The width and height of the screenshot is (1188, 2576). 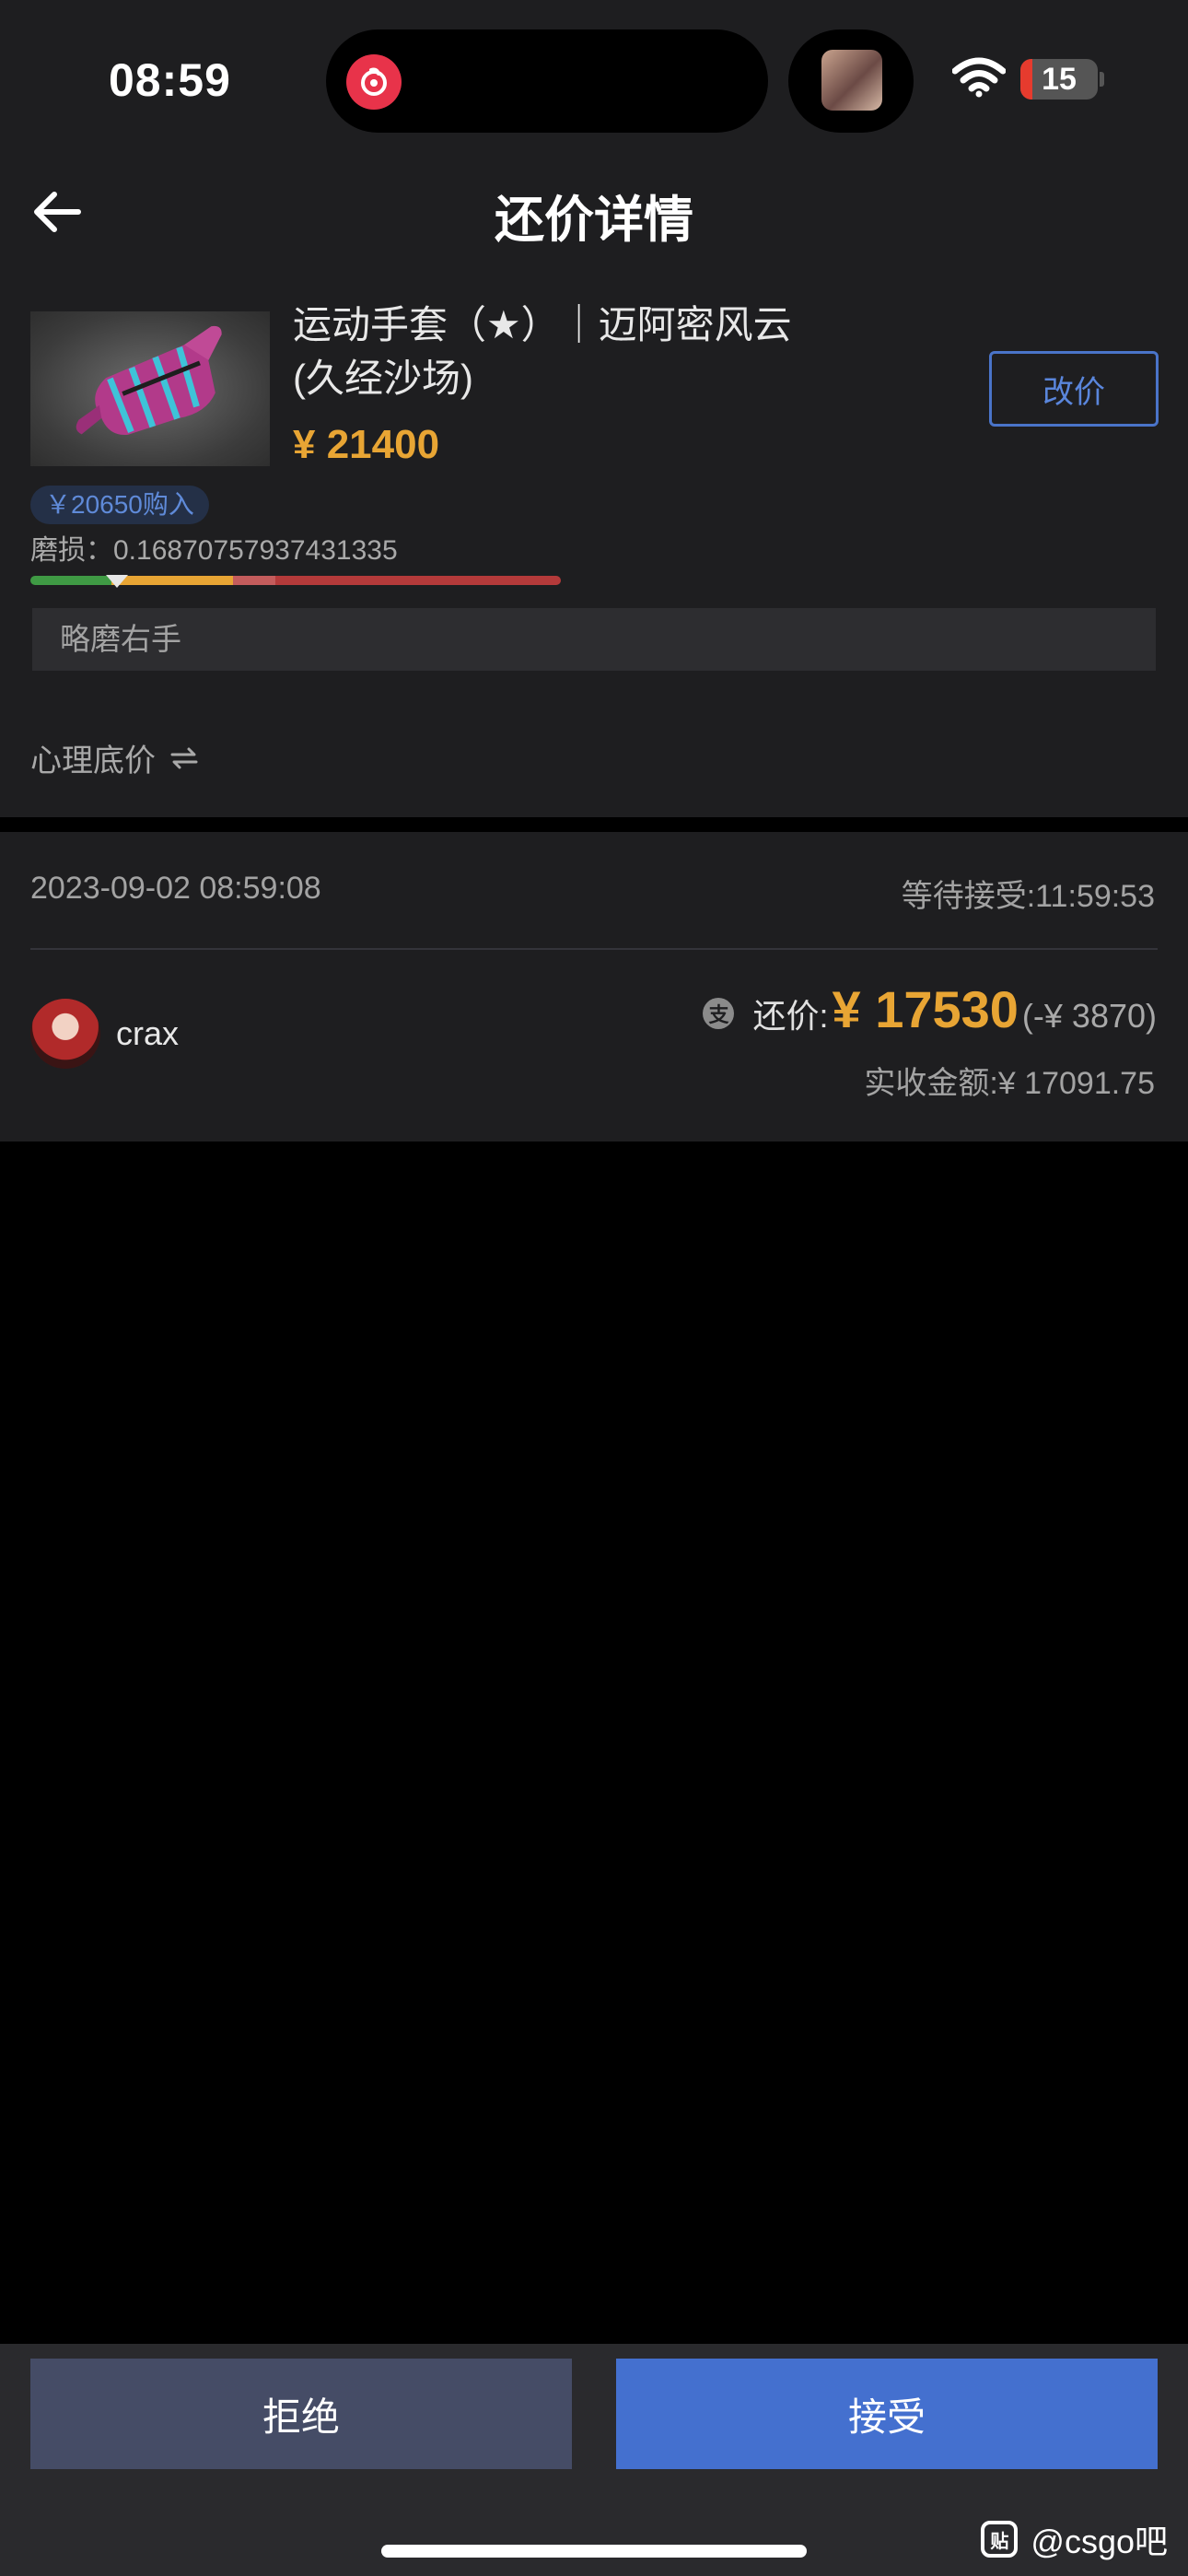 I want to click on divider, so click(x=594, y=949).